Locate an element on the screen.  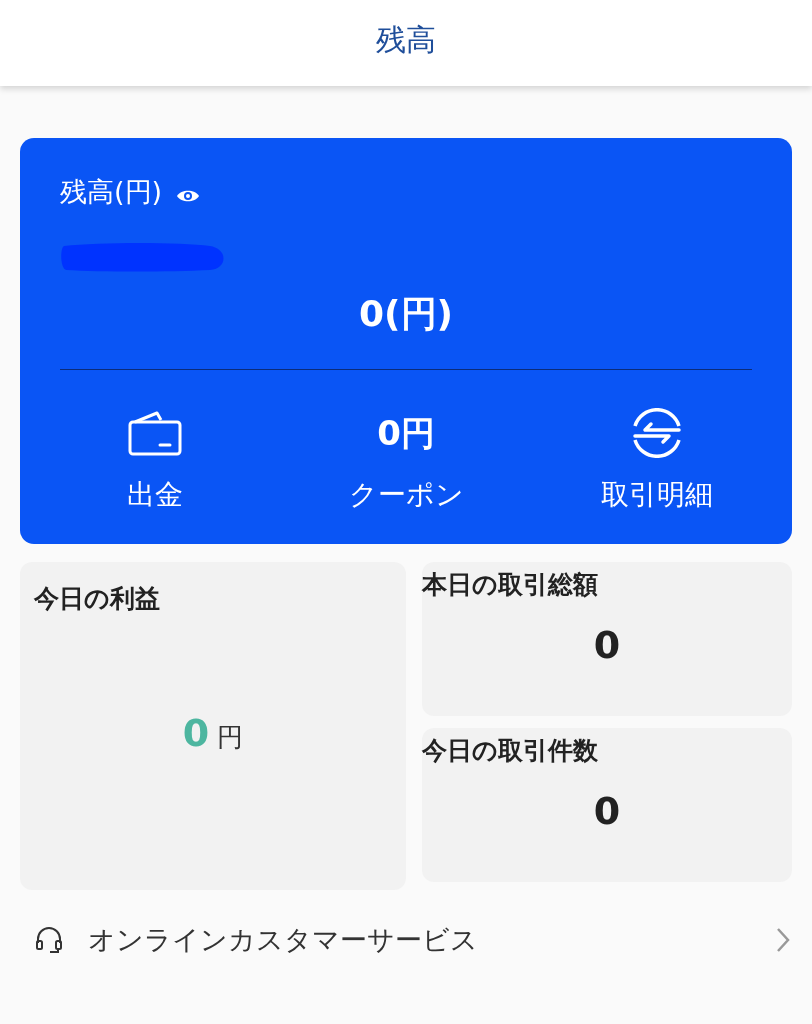
chevron-right-icon is located at coordinates (783, 940).